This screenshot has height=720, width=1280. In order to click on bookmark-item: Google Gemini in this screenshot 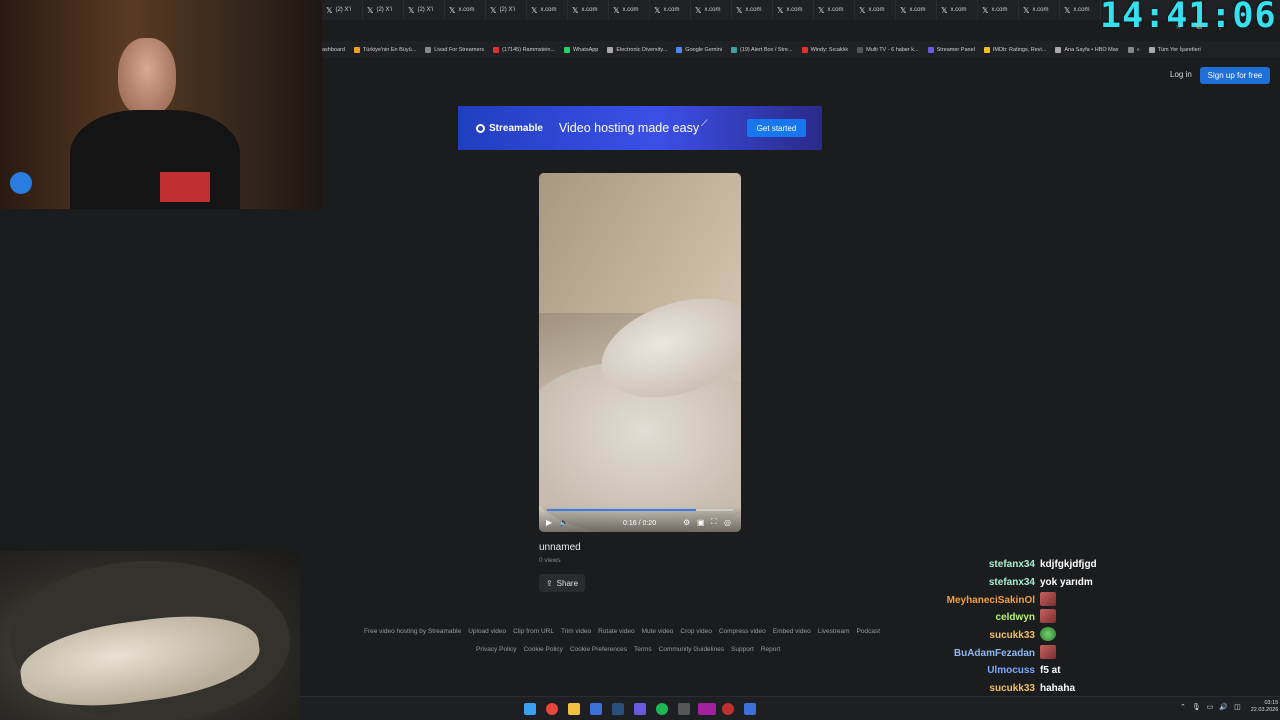, I will do `click(699, 49)`.